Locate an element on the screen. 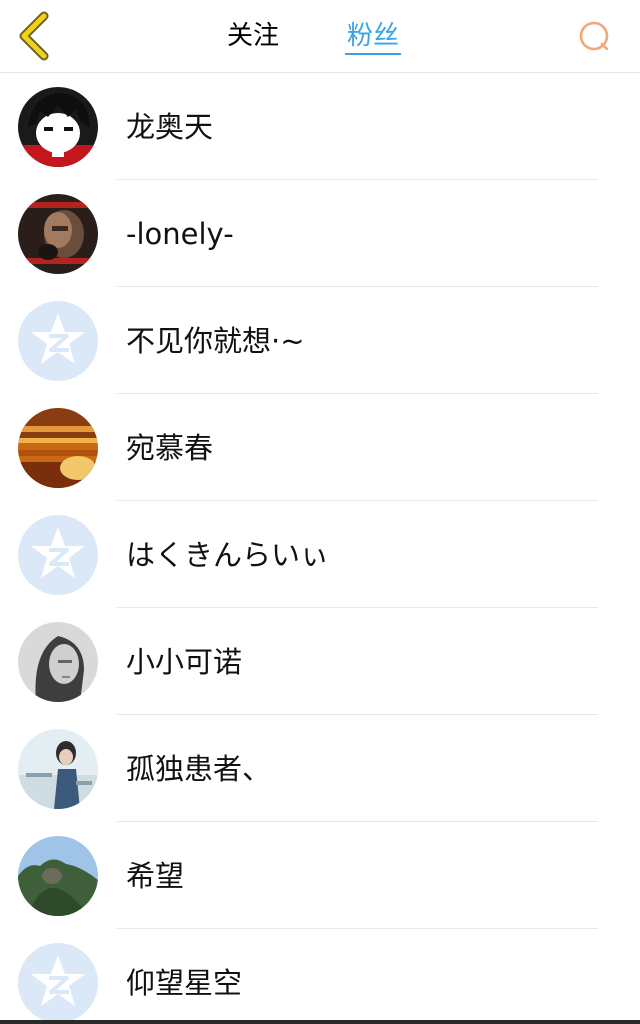 This screenshot has width=640, height=1024. list-item: 宛慕春 is located at coordinates (320, 447).